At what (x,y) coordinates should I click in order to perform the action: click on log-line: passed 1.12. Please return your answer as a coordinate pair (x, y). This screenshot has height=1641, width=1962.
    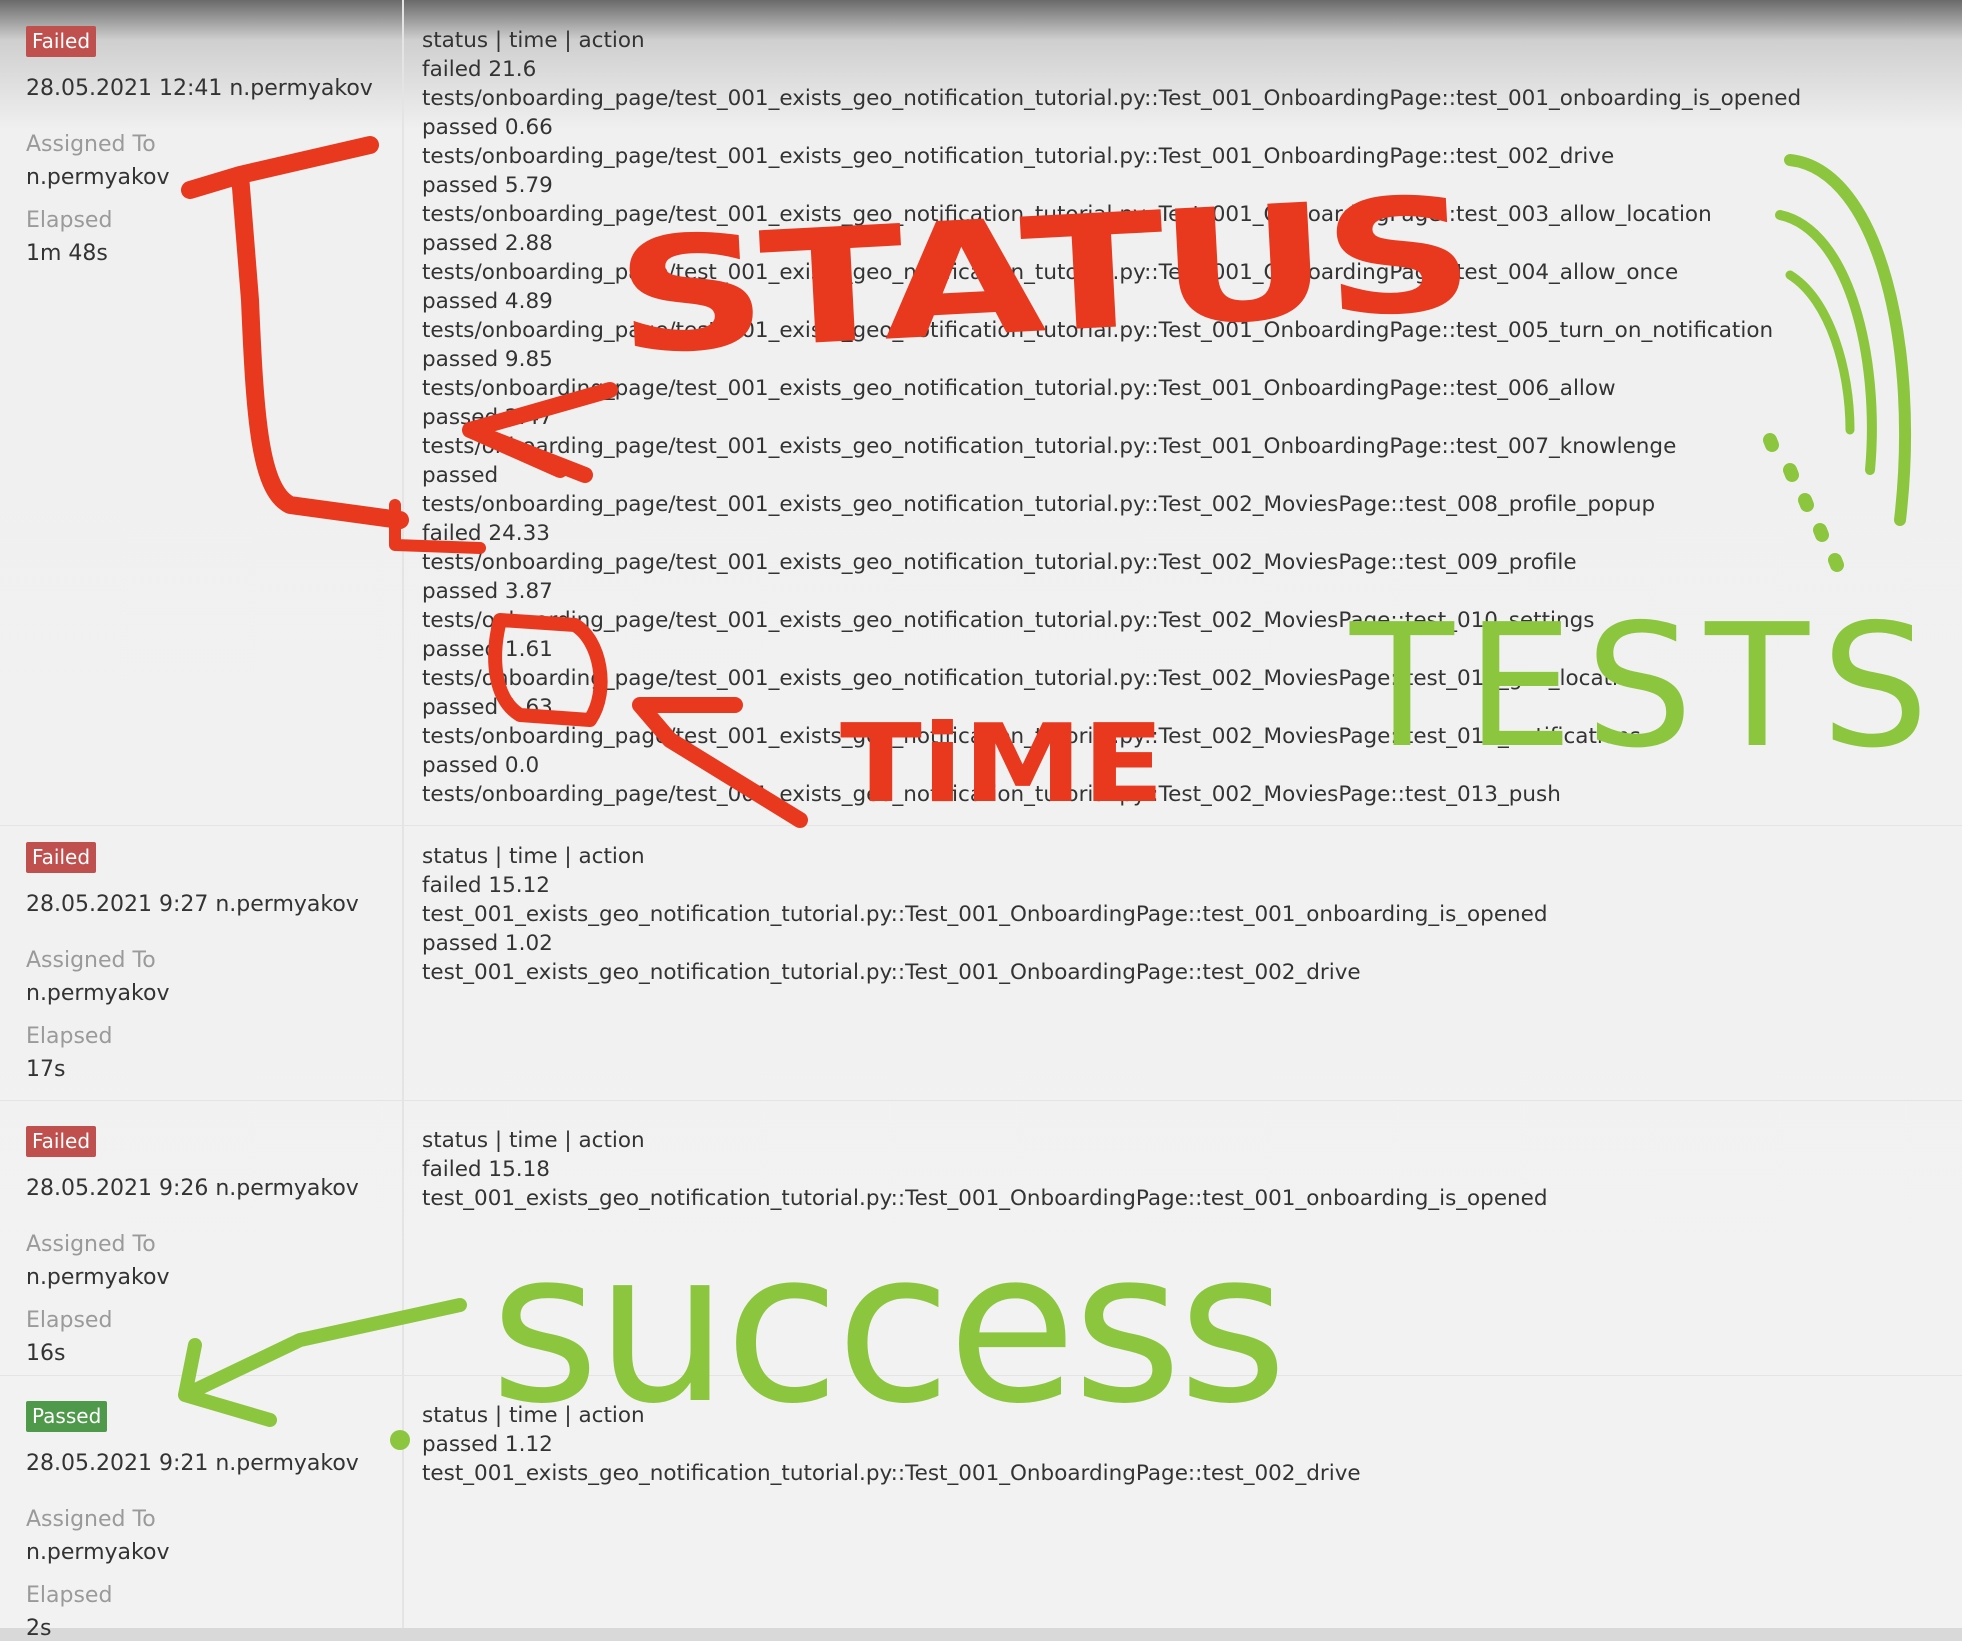
    Looking at the image, I should click on (487, 1444).